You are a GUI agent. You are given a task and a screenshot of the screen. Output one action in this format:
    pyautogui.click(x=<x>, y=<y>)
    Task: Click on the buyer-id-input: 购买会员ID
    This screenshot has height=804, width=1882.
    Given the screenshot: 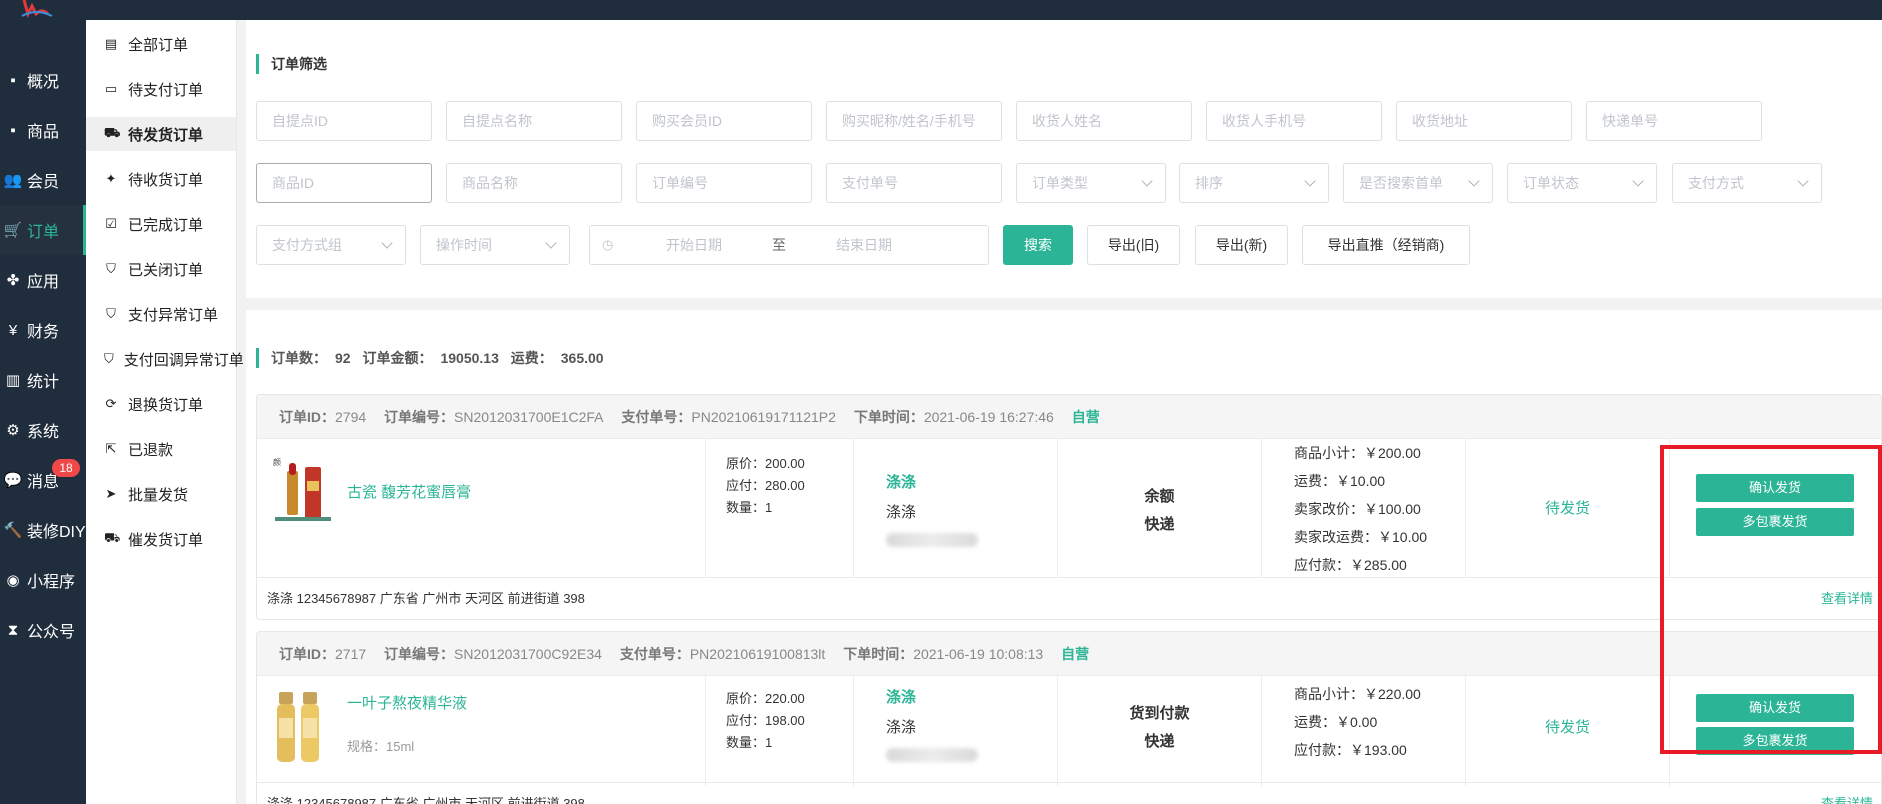 What is the action you would take?
    pyautogui.click(x=724, y=121)
    